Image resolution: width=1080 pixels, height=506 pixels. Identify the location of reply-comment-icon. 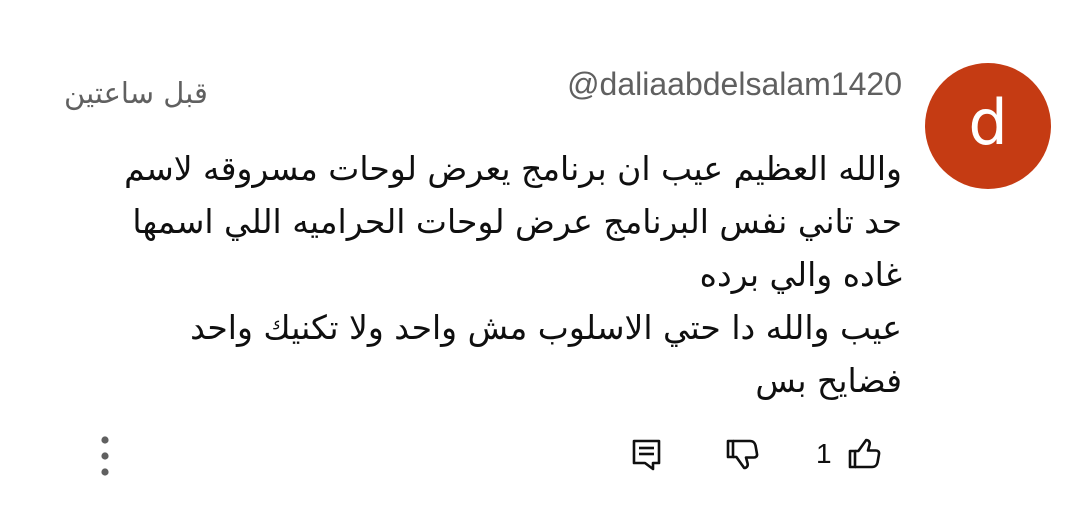
(647, 454).